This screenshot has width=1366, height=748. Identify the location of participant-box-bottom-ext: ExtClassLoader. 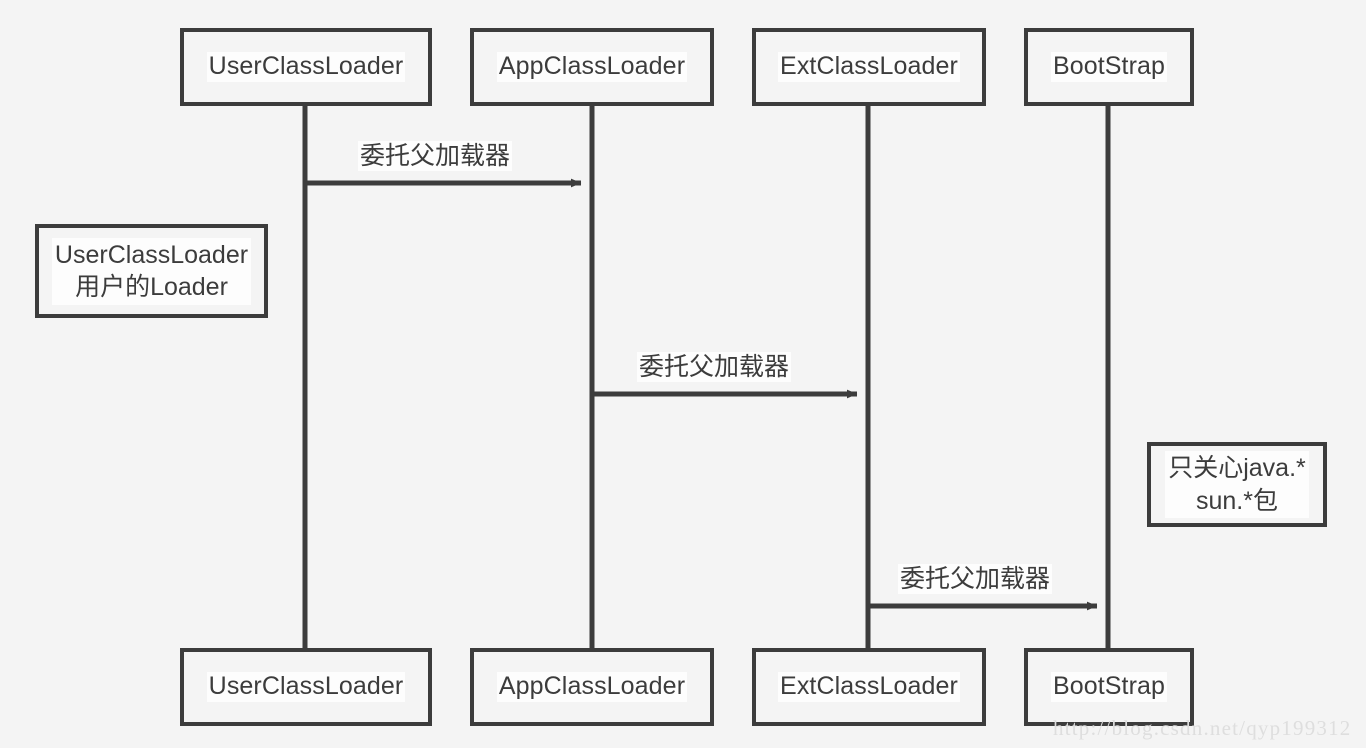
(869, 687).